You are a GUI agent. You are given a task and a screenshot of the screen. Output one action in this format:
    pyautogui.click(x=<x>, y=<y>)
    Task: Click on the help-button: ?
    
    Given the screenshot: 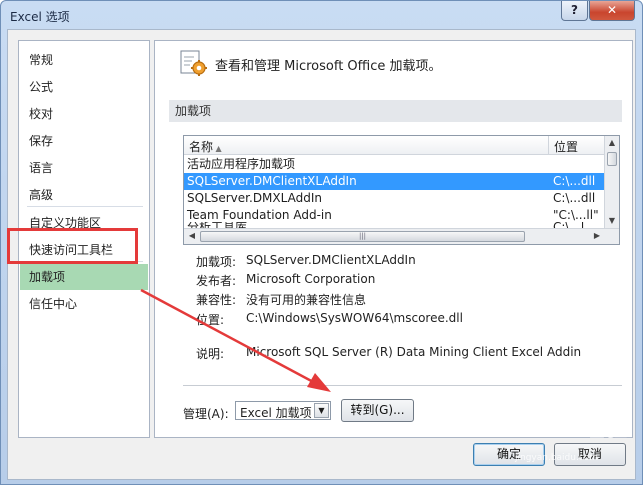 What is the action you would take?
    pyautogui.click(x=574, y=11)
    